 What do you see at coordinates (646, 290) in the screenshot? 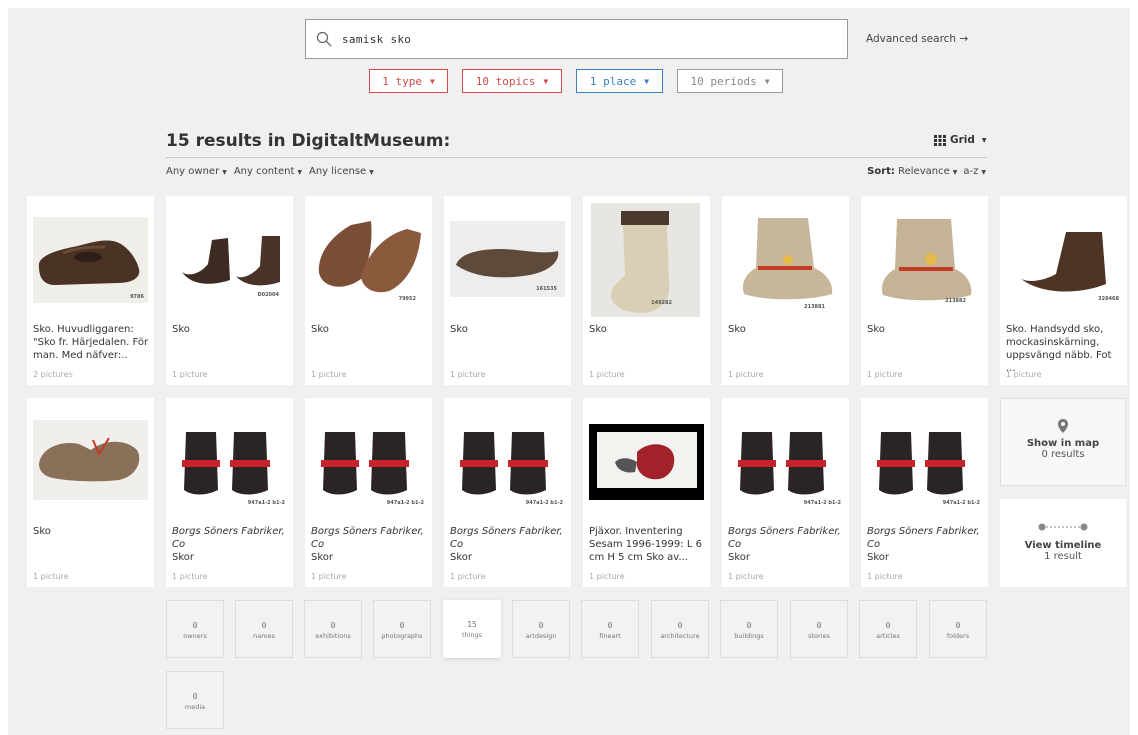
I see `result-card: 149282 Sko 1 picture` at bounding box center [646, 290].